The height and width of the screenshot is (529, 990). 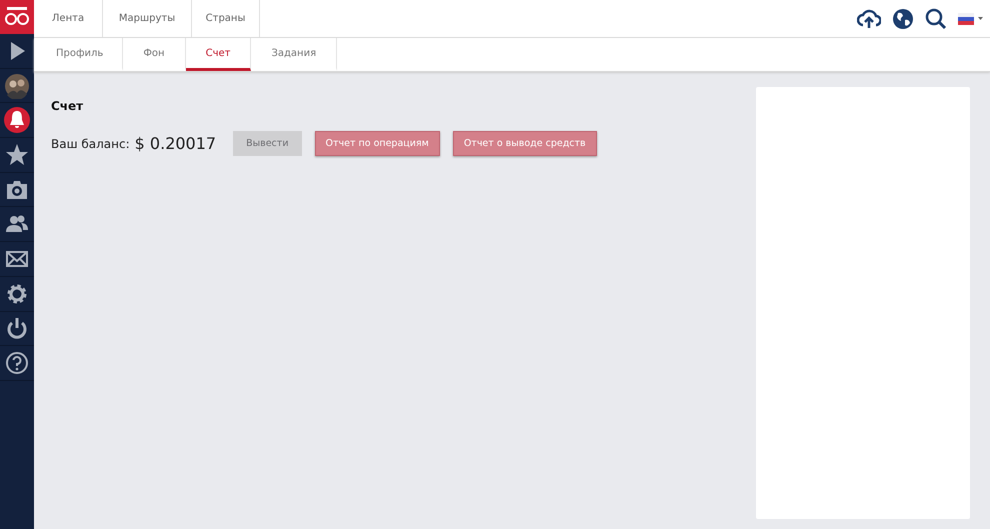 What do you see at coordinates (175, 143) in the screenshot?
I see `balance-value: $ 0.20017` at bounding box center [175, 143].